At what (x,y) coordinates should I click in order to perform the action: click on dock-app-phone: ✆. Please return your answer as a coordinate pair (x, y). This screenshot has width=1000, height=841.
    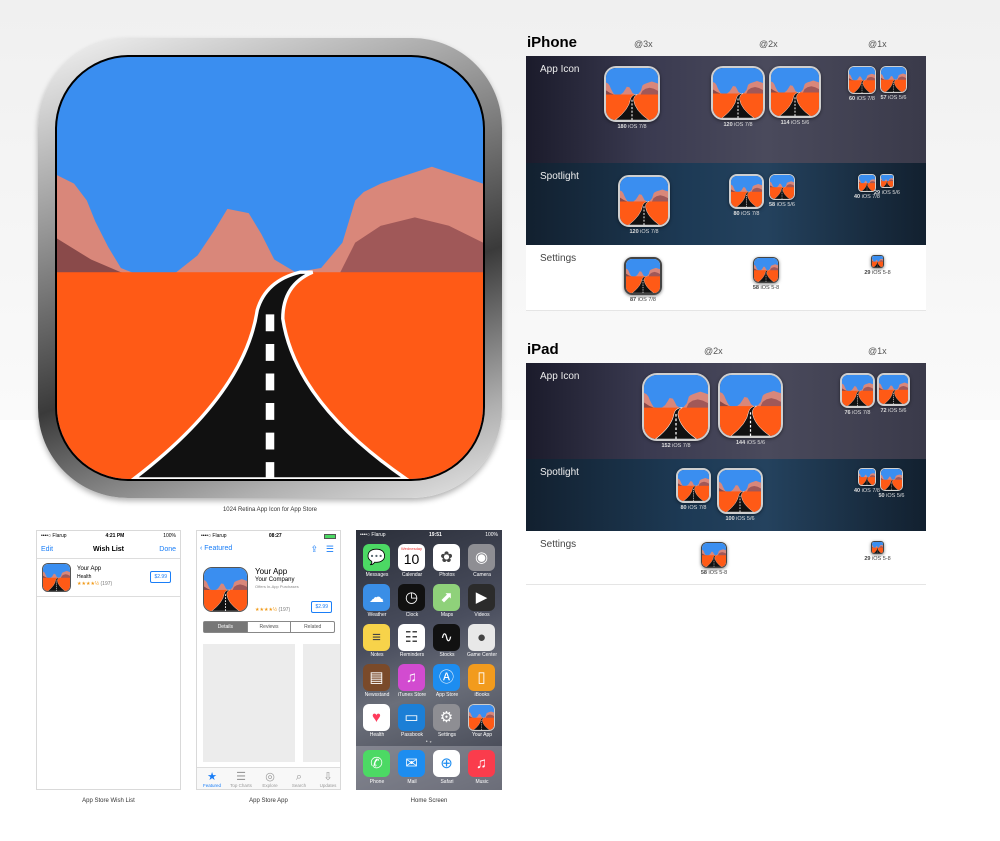
    Looking at the image, I should click on (376, 763).